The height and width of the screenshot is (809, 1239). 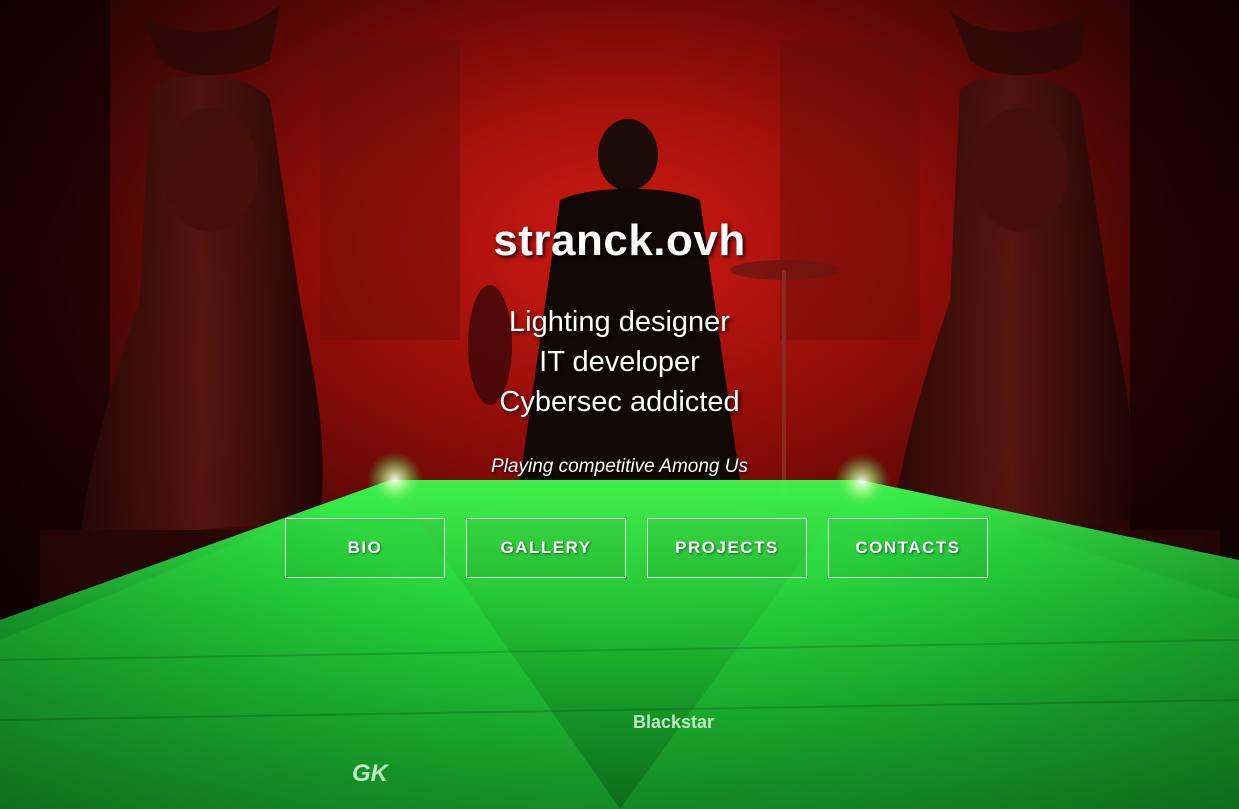 I want to click on projects-button: PROJECTS, so click(x=727, y=548).